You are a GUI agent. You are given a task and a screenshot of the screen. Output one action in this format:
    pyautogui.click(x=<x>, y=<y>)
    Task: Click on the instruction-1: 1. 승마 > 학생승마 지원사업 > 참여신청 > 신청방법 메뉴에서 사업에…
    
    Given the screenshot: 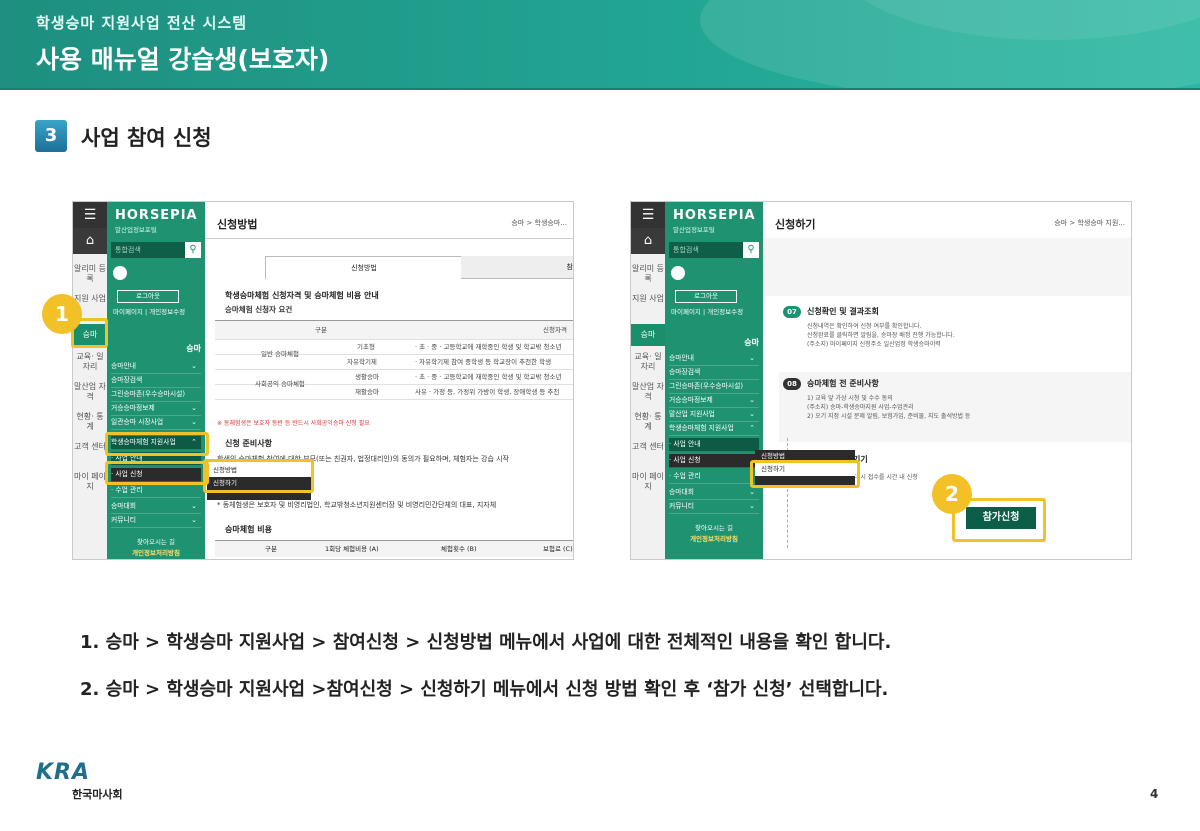 What is the action you would take?
    pyautogui.click(x=486, y=642)
    